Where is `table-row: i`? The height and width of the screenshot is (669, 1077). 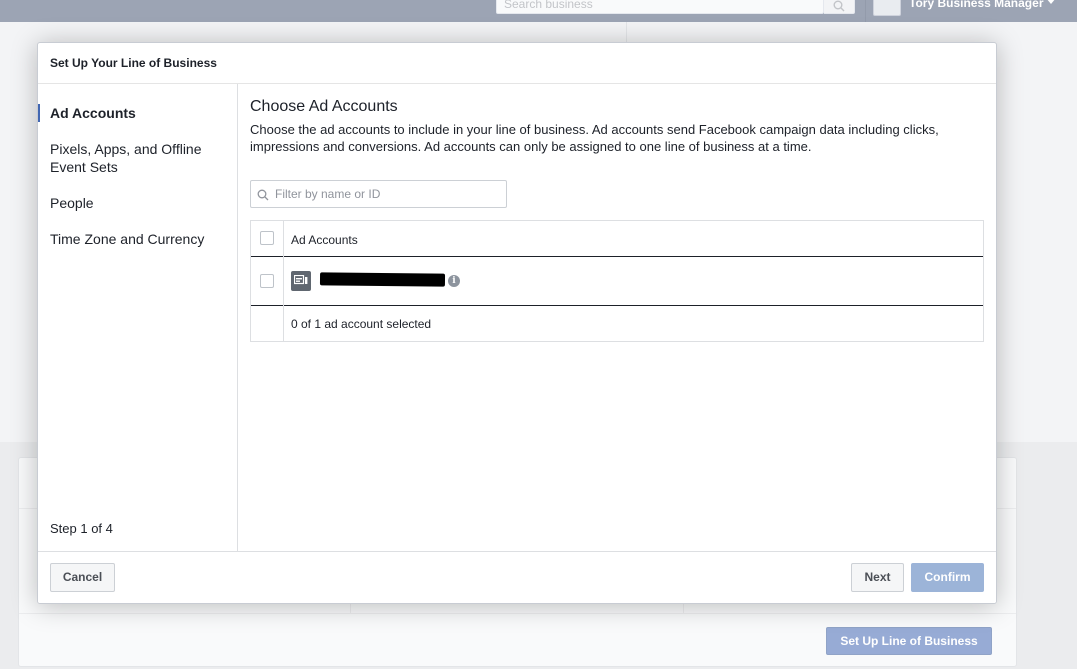 table-row: i is located at coordinates (617, 281).